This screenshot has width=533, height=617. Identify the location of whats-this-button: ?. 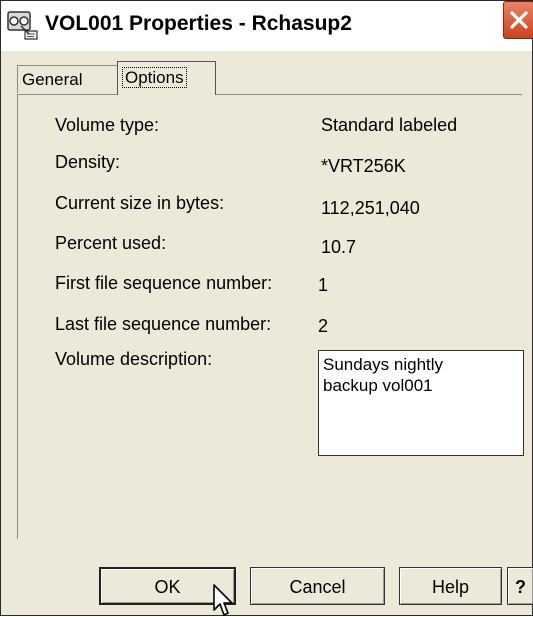
(520, 586).